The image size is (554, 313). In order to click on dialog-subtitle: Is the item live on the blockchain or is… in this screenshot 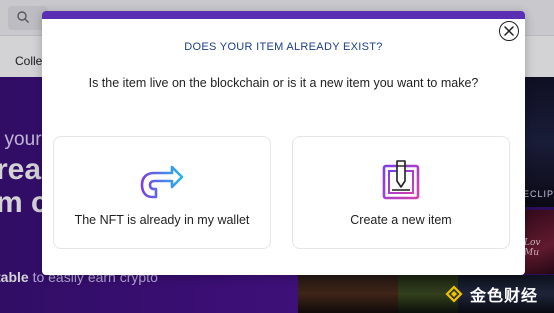, I will do `click(283, 83)`.